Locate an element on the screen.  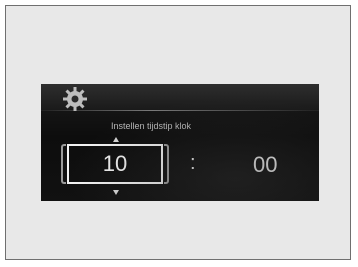
hour-down-arrow-icon is located at coordinates (116, 192).